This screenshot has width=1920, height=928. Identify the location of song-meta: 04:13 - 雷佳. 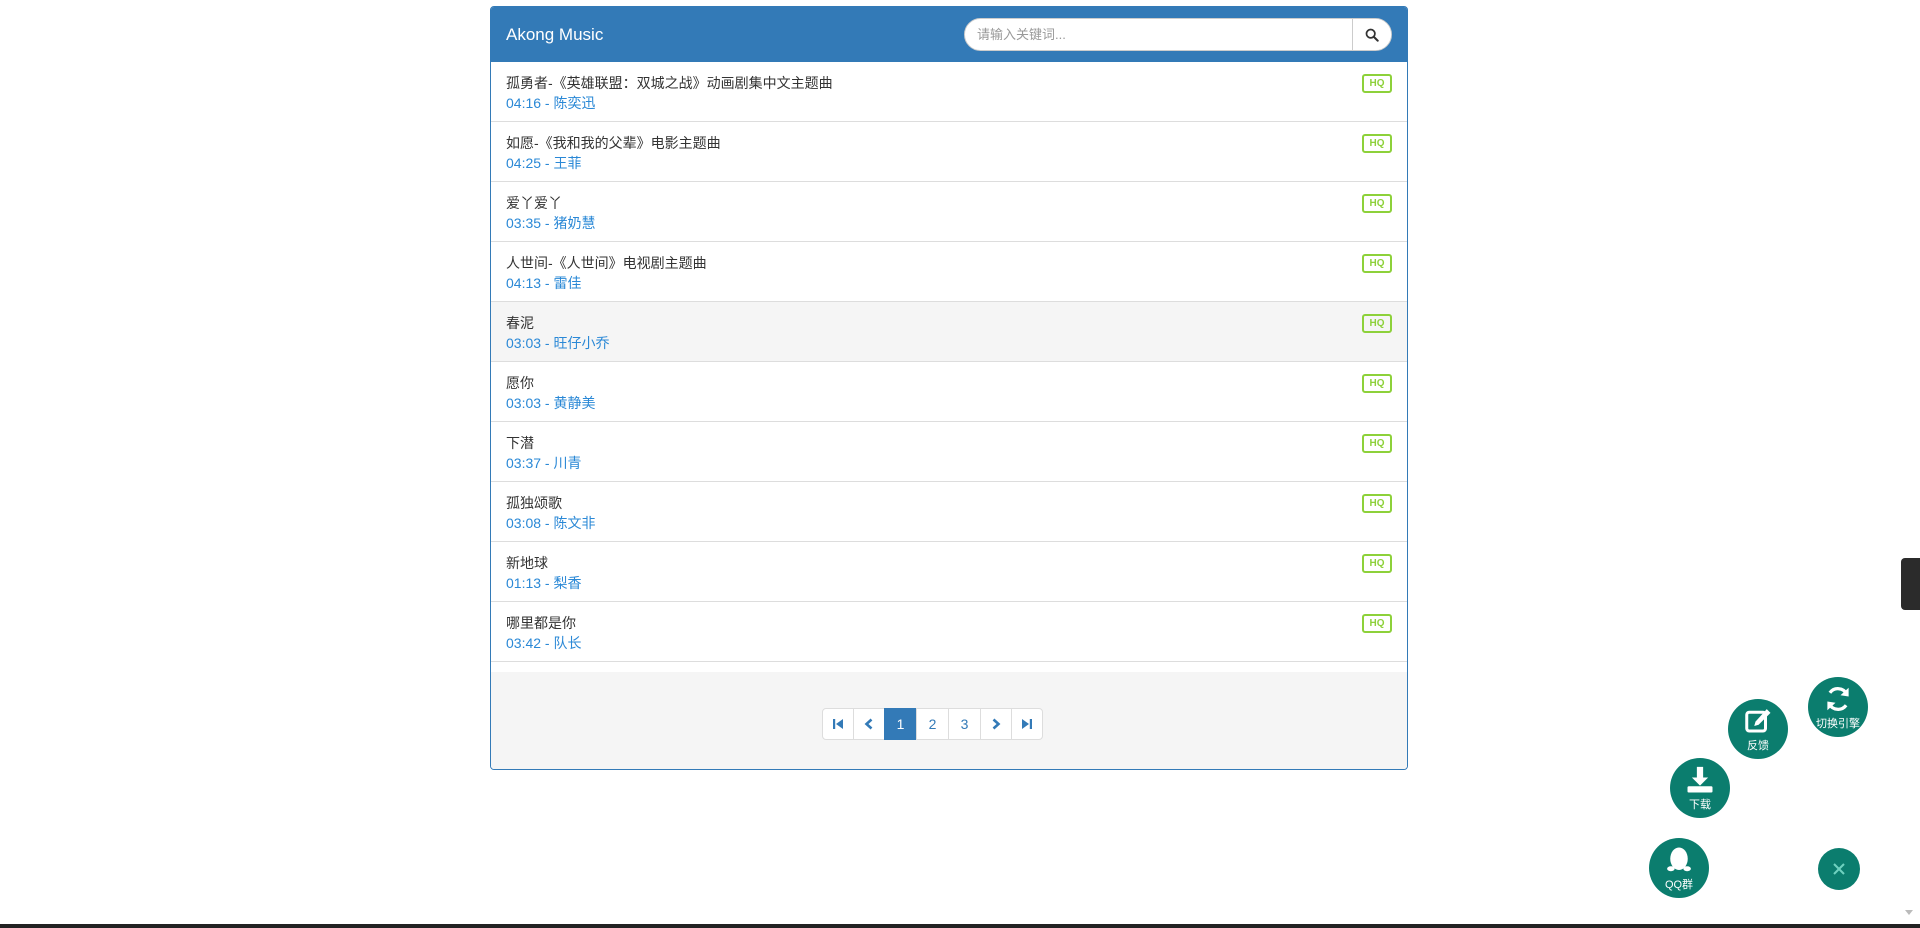
(544, 283).